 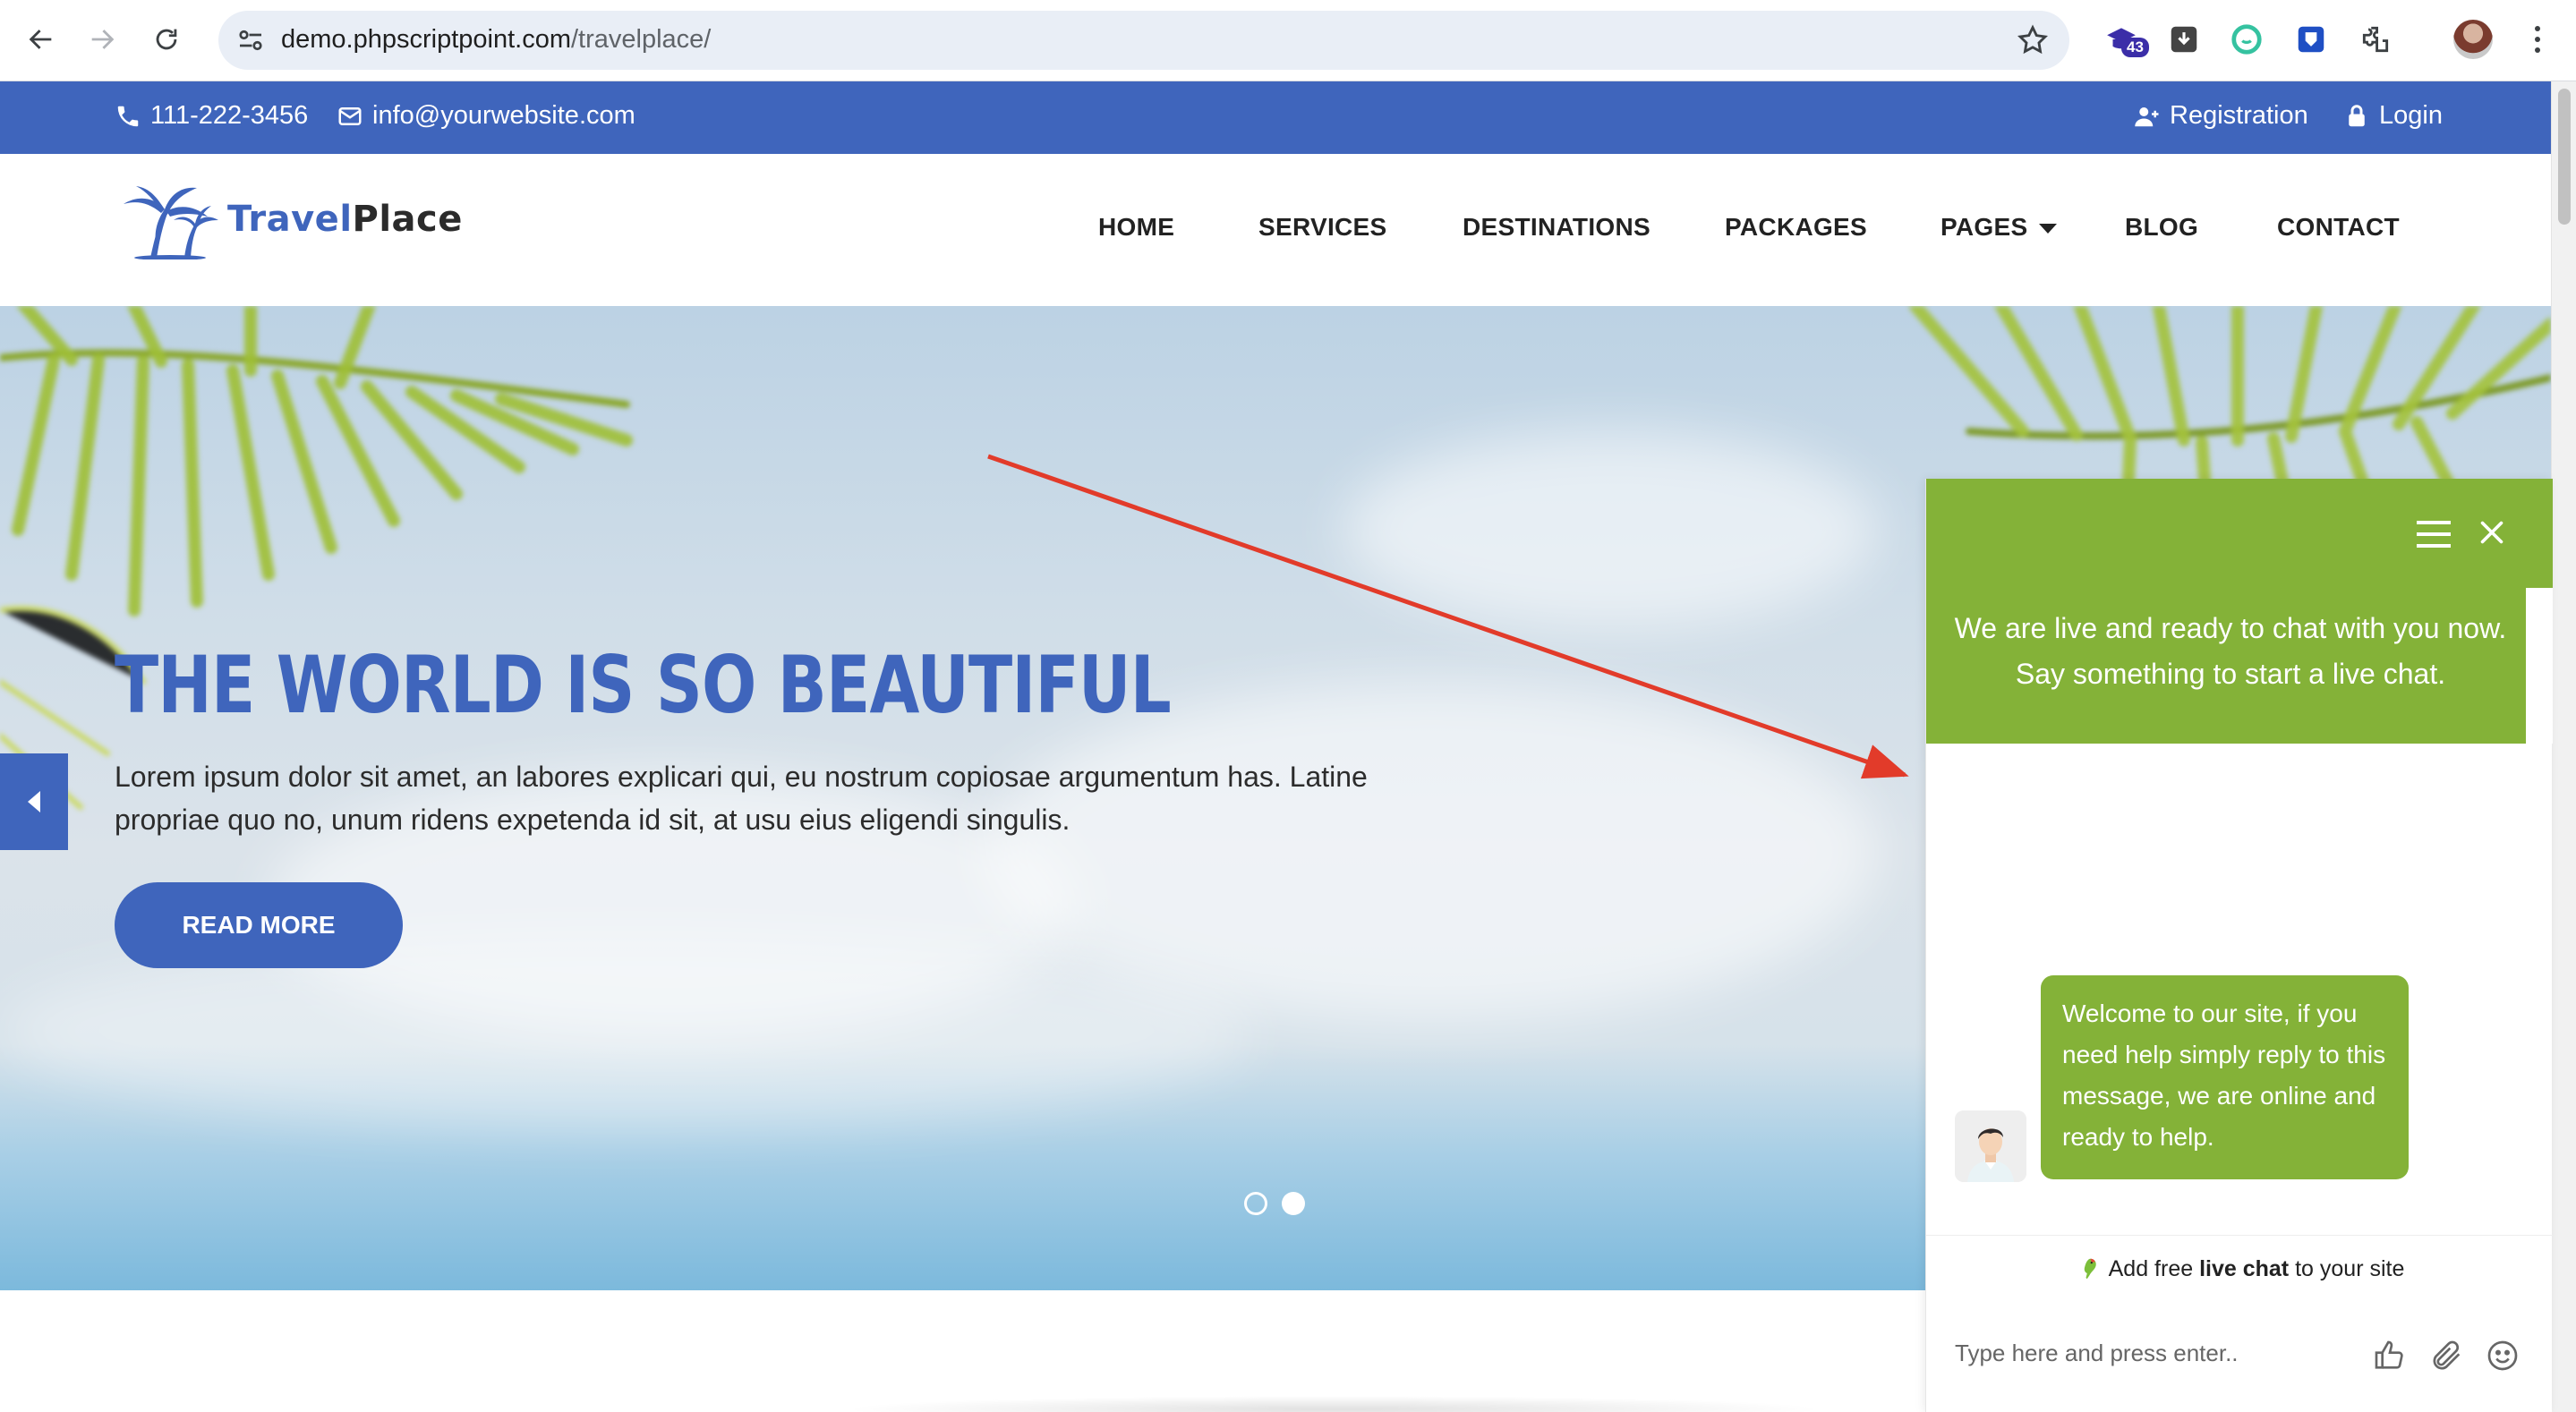 I want to click on site-settings-icon, so click(x=251, y=40).